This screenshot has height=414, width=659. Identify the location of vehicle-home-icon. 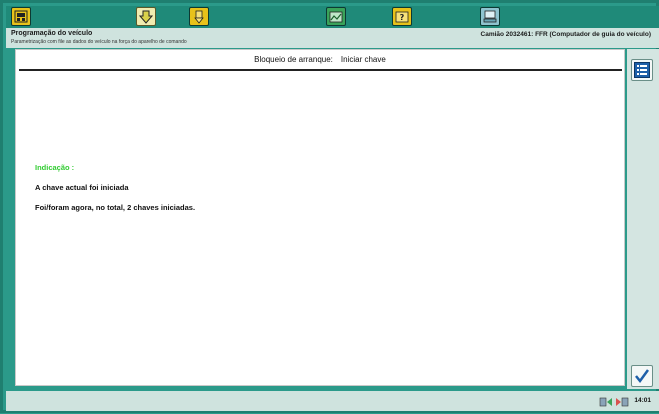
(21, 16).